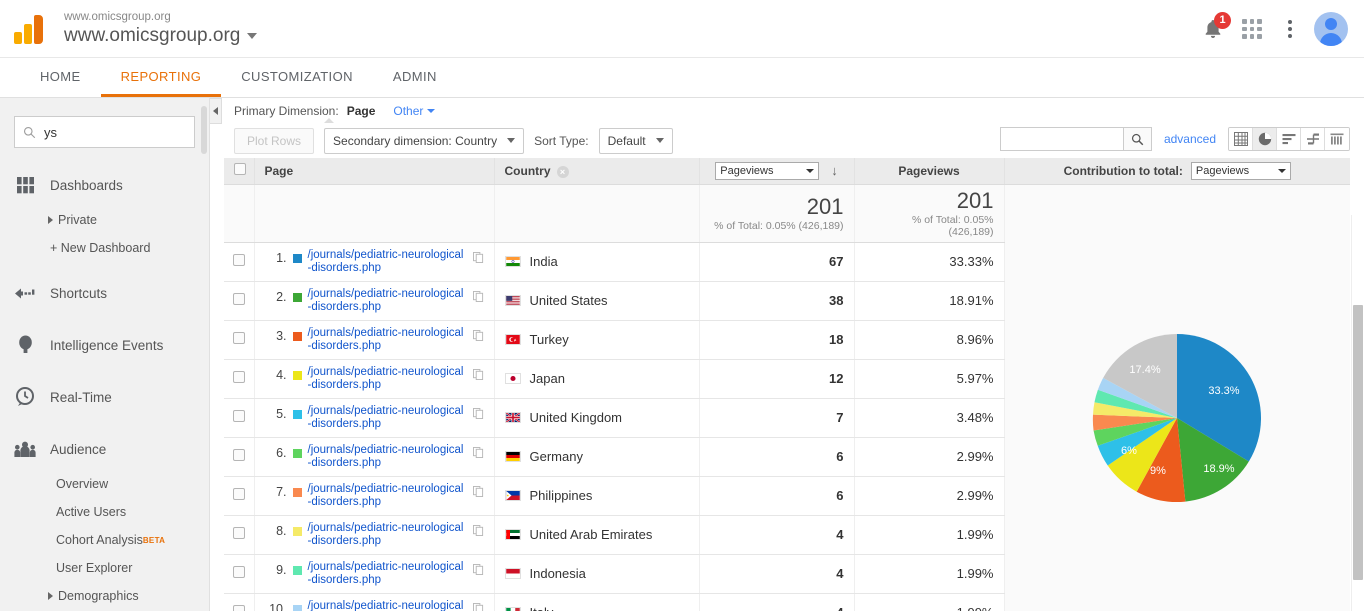 The image size is (1364, 611). What do you see at coordinates (767, 170) in the screenshot?
I see `metric-select-dropdown: Pageviews` at bounding box center [767, 170].